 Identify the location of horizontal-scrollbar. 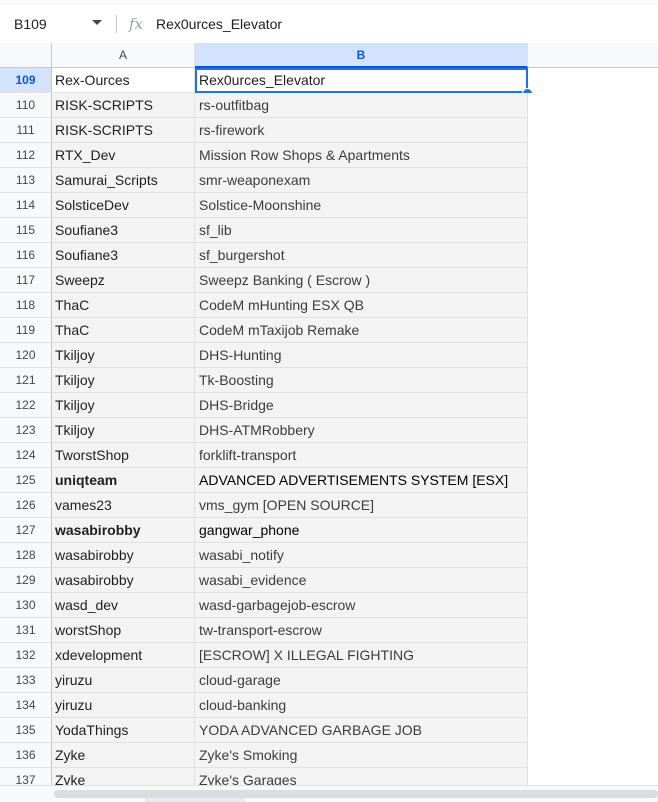
(329, 793).